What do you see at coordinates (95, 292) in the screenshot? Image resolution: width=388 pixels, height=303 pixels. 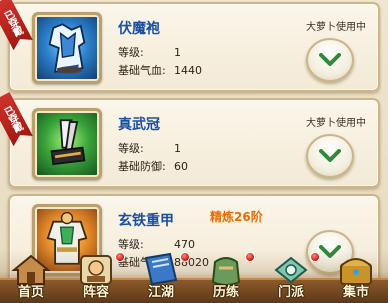 I see `nav-label: 阵容` at bounding box center [95, 292].